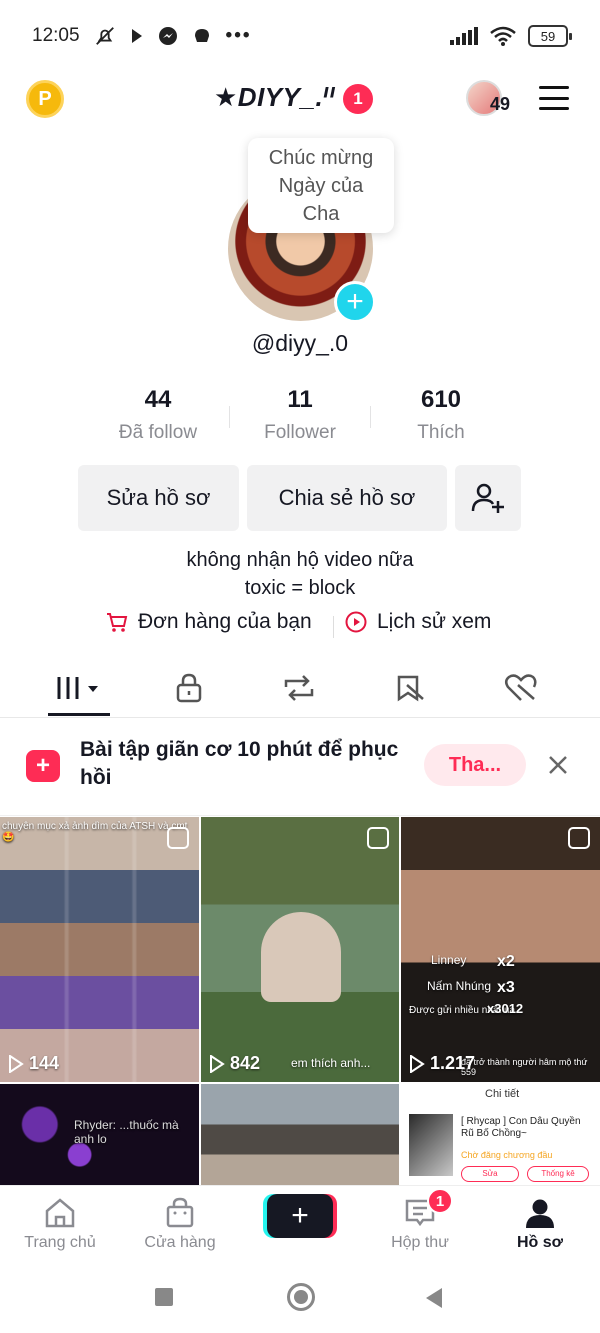 Image resolution: width=600 pixels, height=1333 pixels. I want to click on live-comment-name: Nấm Nhúng, so click(459, 986).